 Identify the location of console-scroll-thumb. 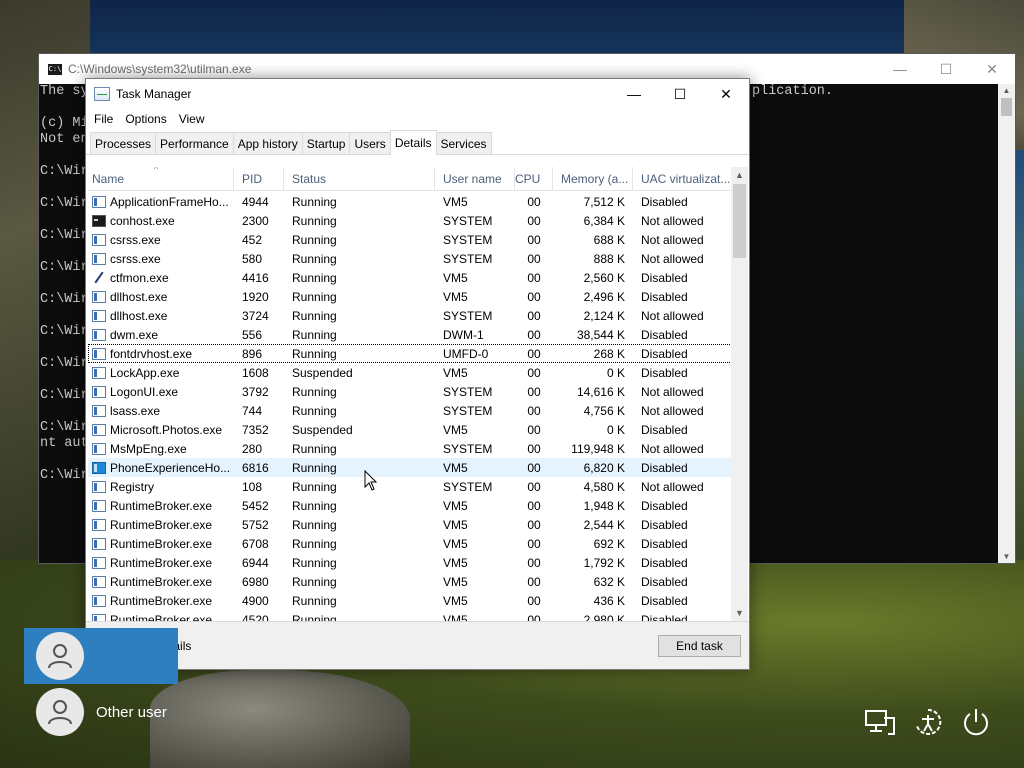
(1006, 107).